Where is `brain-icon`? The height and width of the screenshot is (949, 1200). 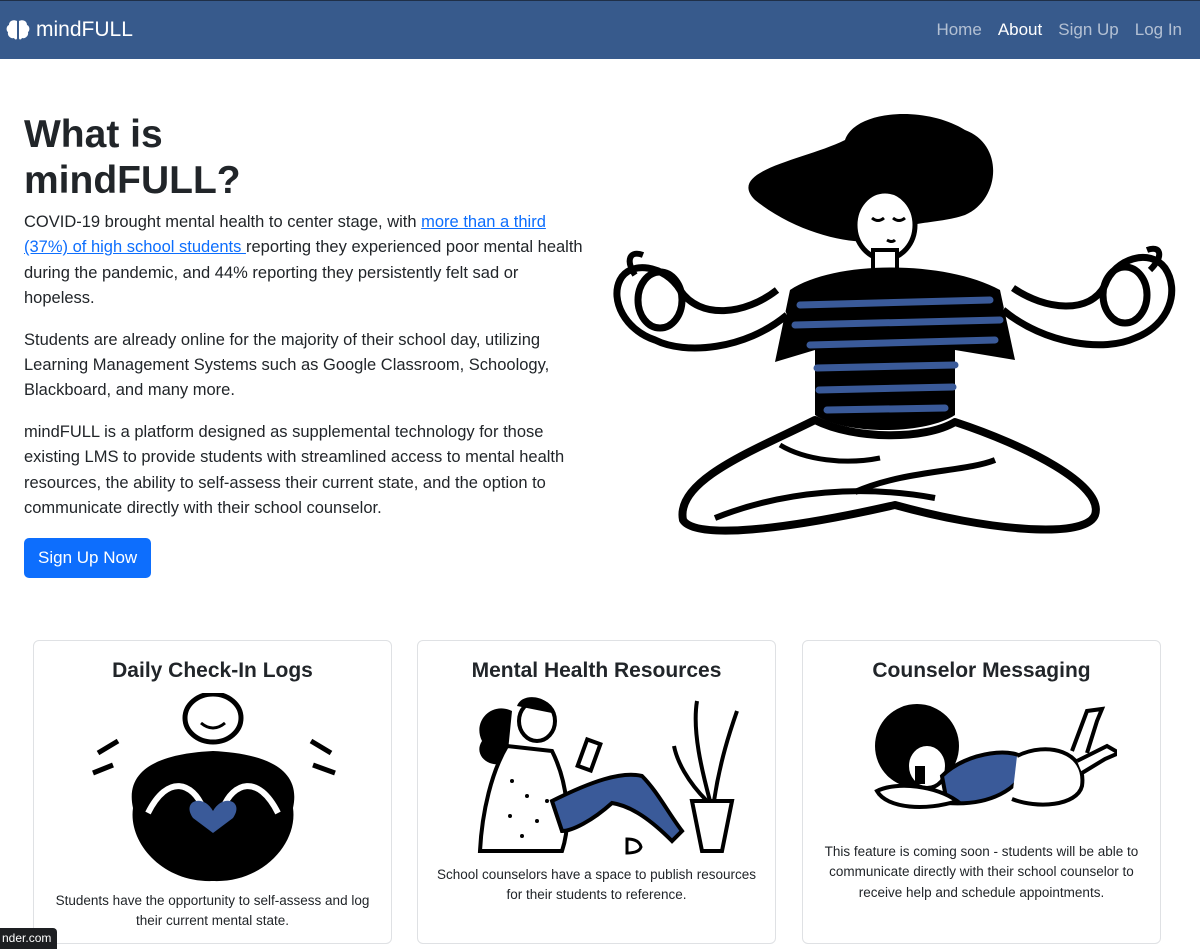
brain-icon is located at coordinates (18, 30).